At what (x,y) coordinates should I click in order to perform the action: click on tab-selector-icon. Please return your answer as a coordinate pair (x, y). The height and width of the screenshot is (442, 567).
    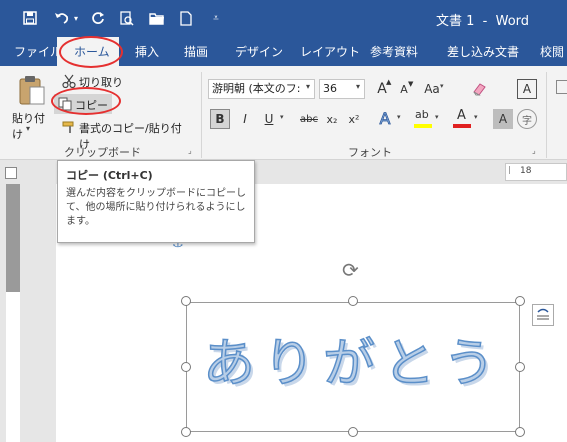
    Looking at the image, I should click on (11, 173).